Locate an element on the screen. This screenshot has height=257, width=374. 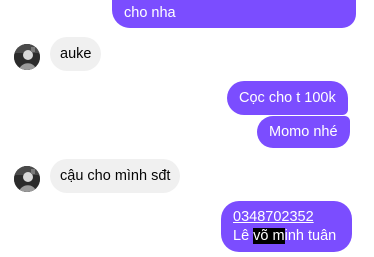
message-text: Cọc cho t 100k is located at coordinates (287, 98).